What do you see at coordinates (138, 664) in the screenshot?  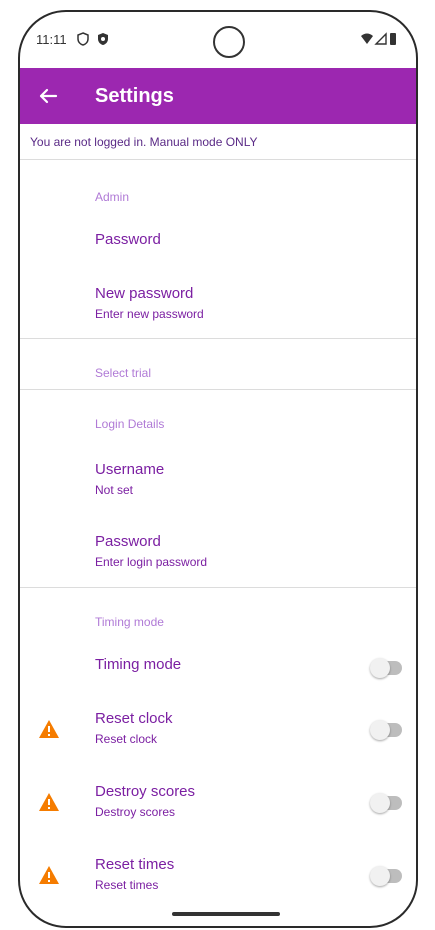 I see `timing-mode-title: Timing mode` at bounding box center [138, 664].